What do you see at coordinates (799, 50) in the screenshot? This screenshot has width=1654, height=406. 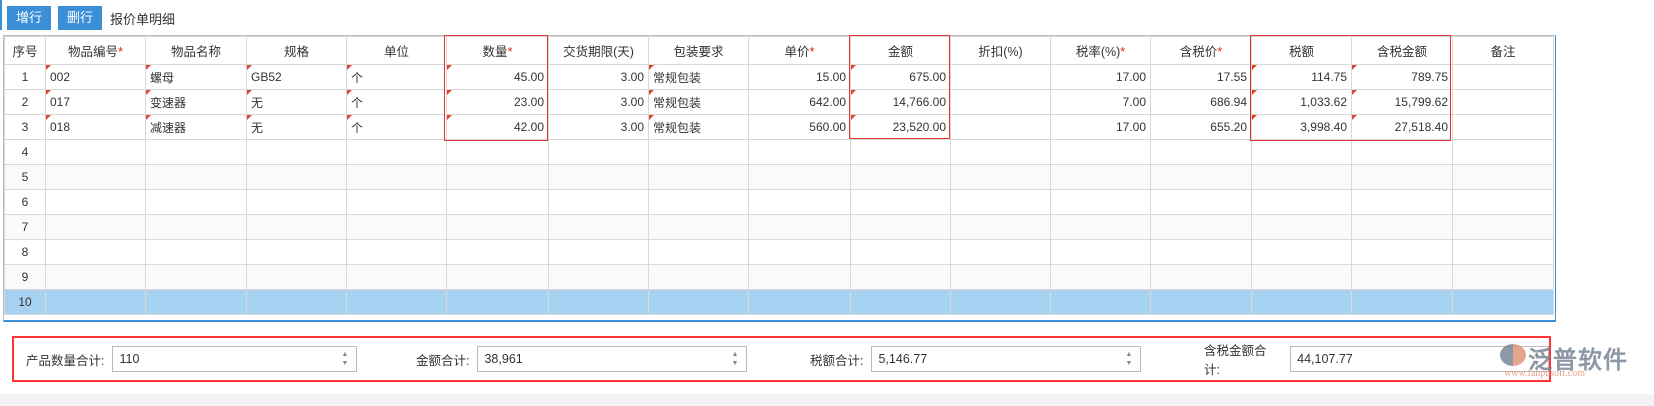 I see `column-header: 单价*` at bounding box center [799, 50].